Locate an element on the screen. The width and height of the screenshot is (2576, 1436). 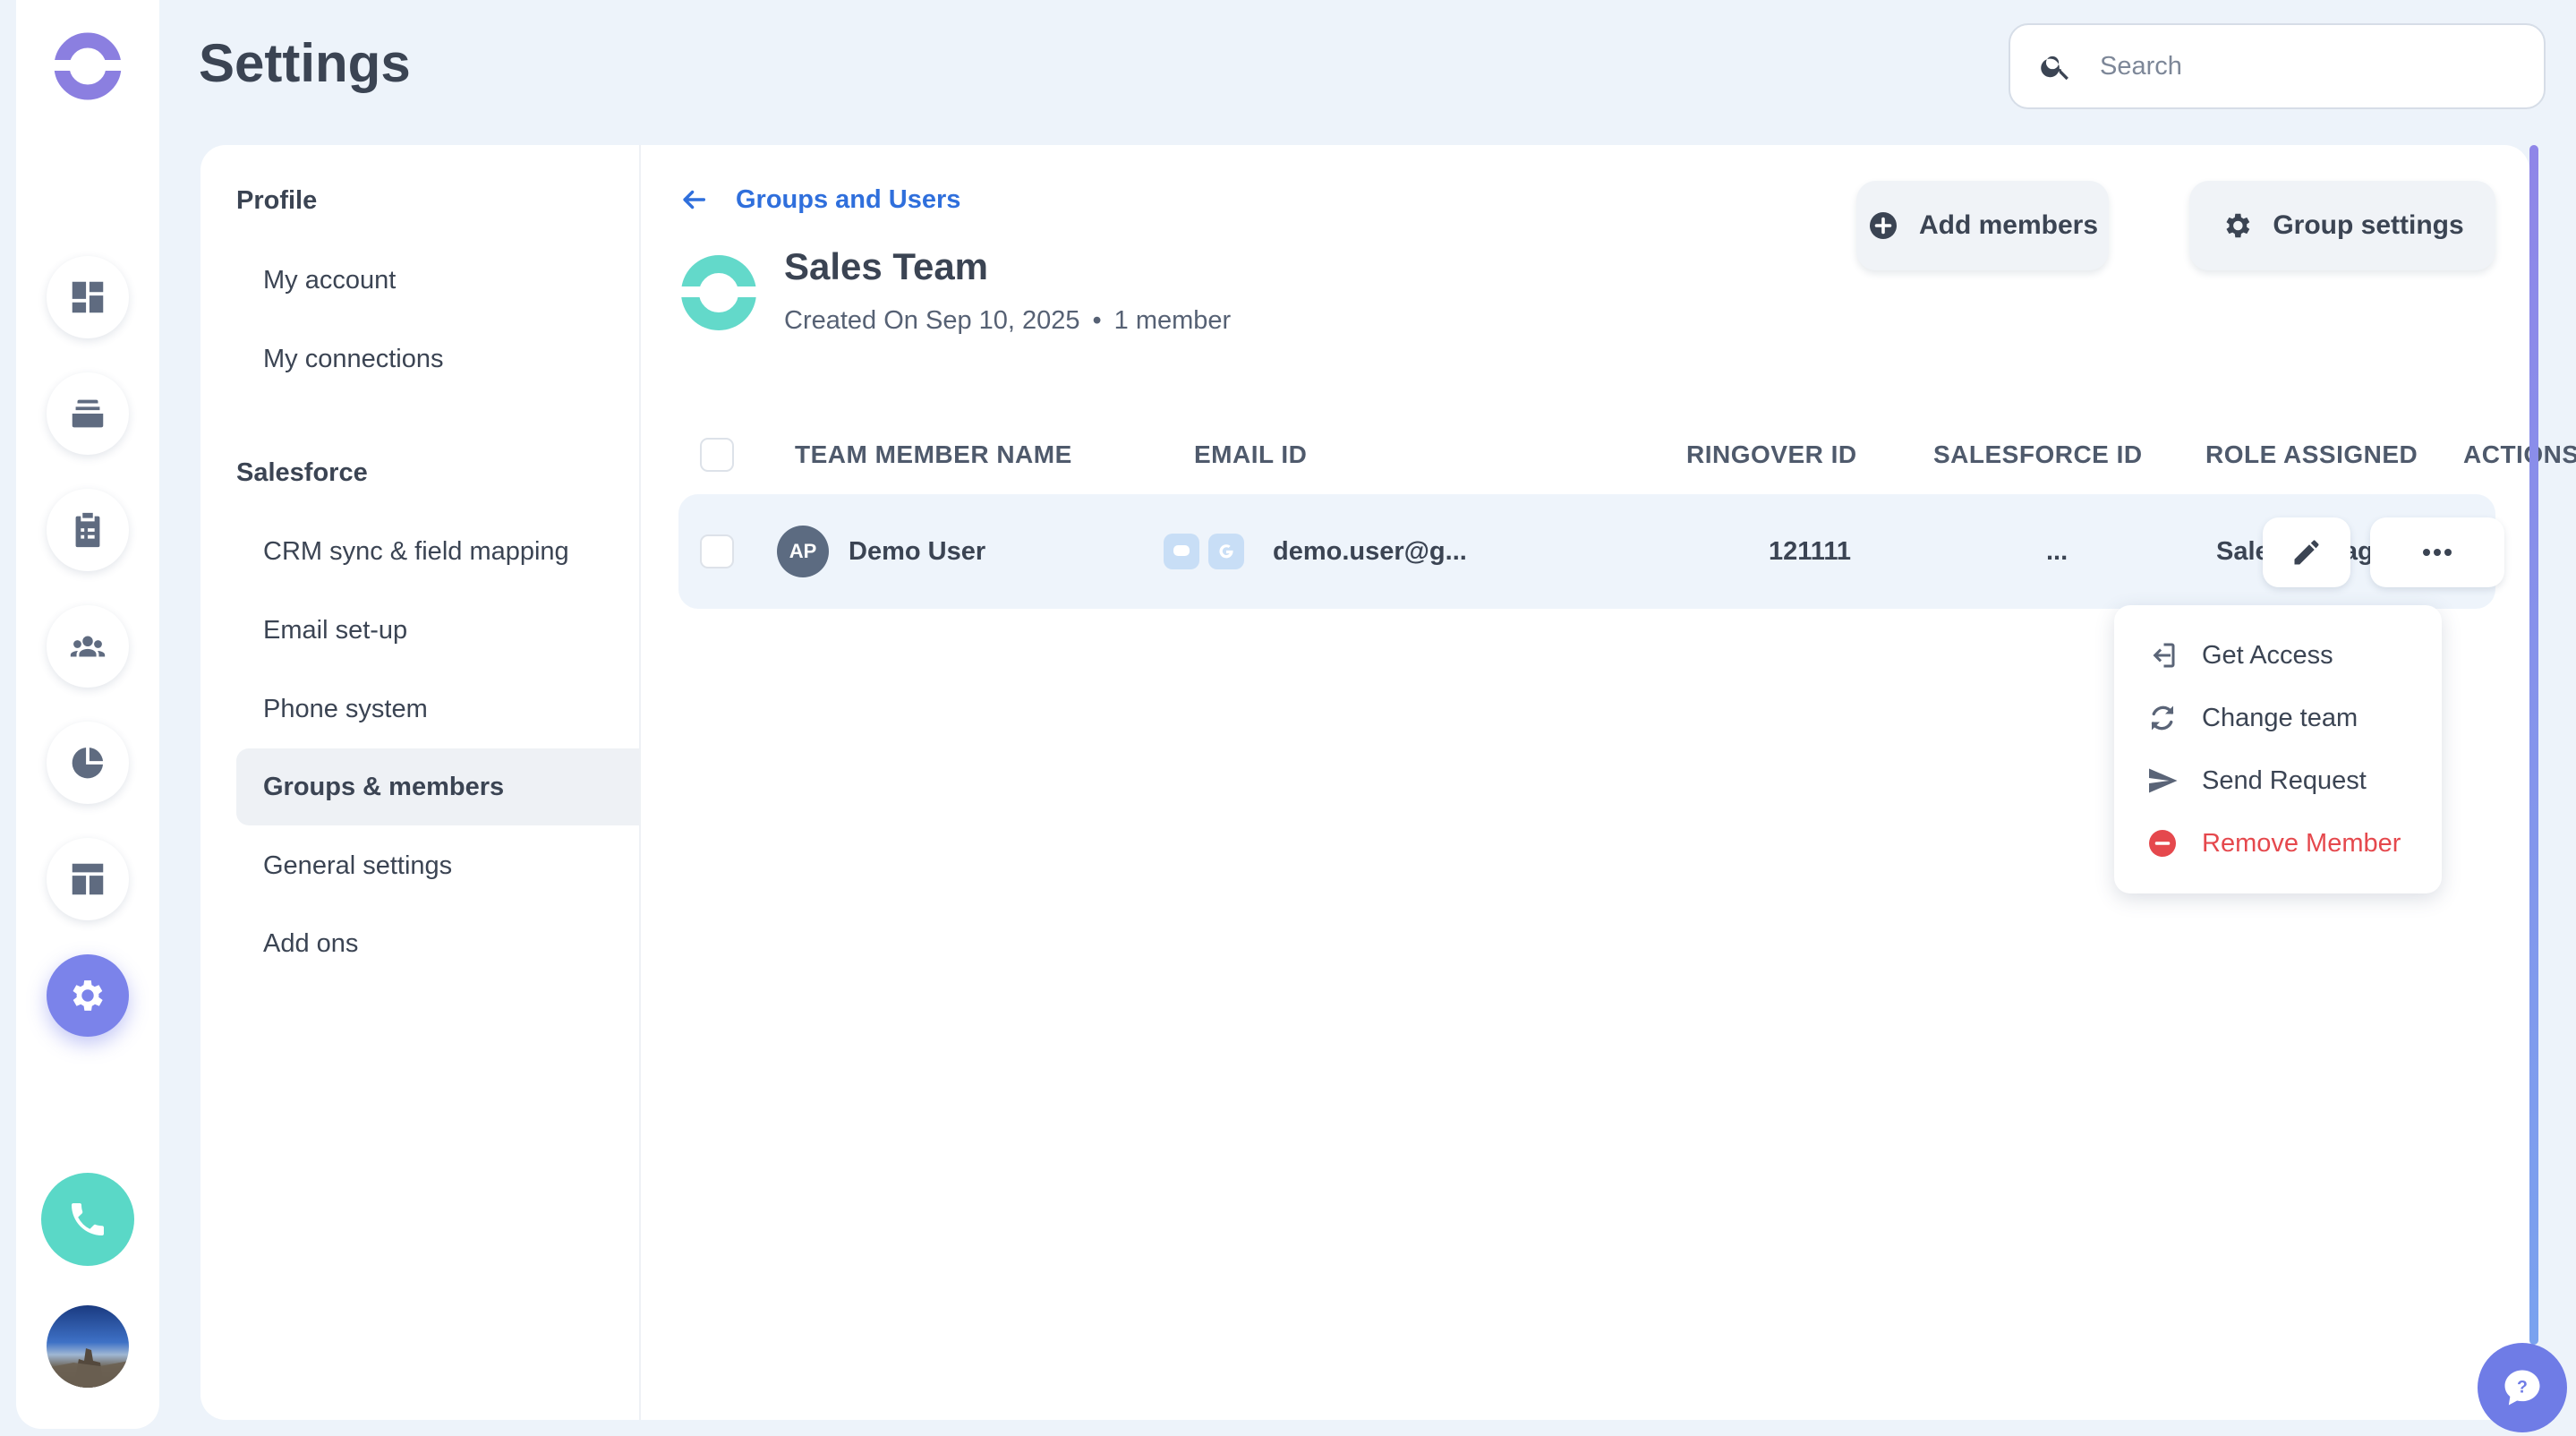
nav-reports-button is located at coordinates (88, 763).